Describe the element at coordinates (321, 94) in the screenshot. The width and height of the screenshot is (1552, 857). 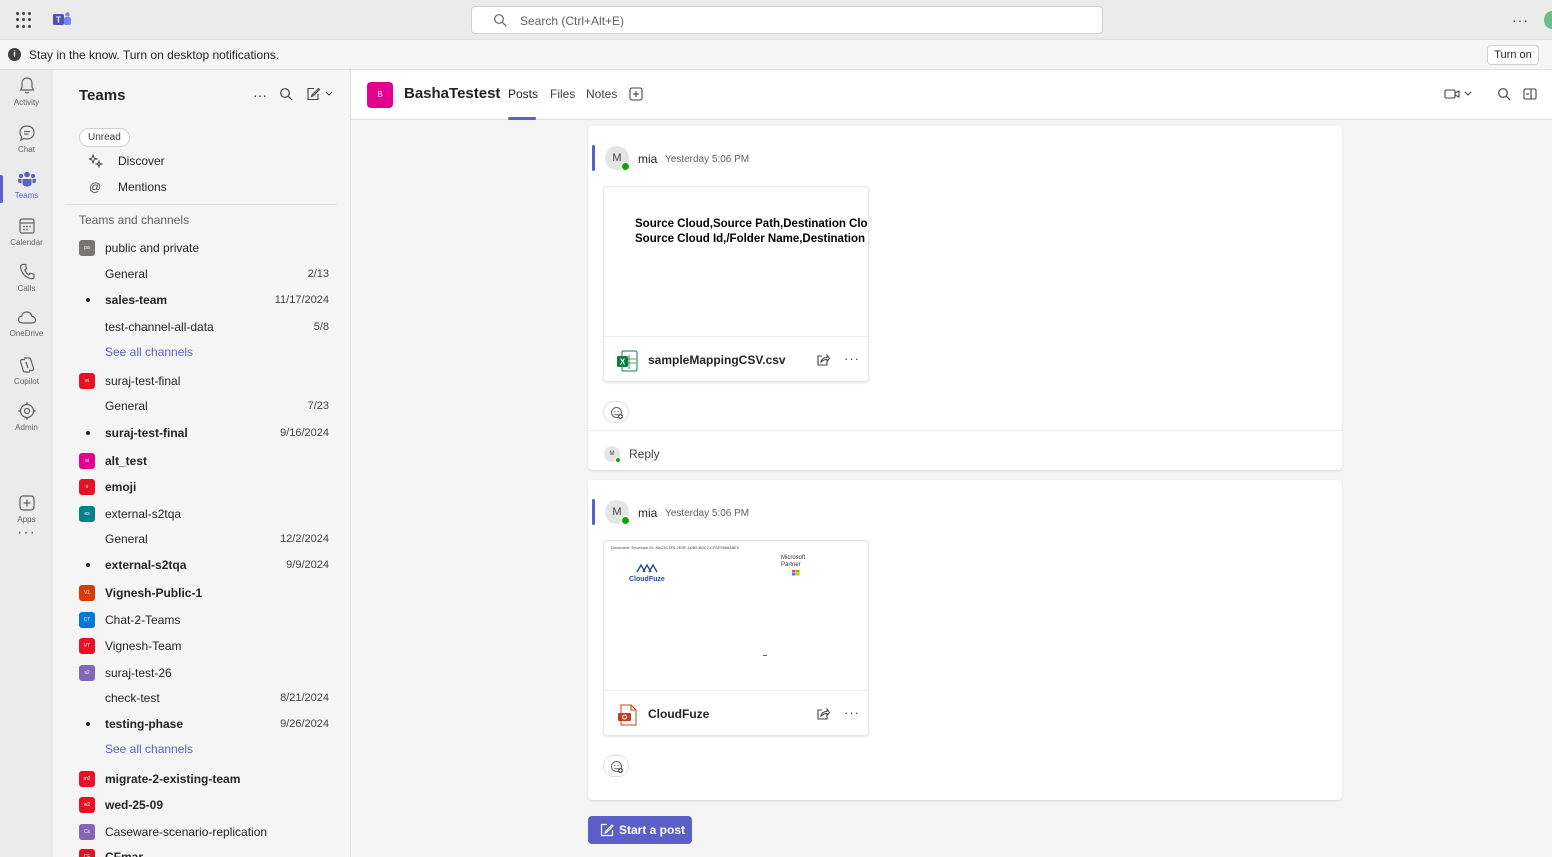
I see `compose-icon` at that location.